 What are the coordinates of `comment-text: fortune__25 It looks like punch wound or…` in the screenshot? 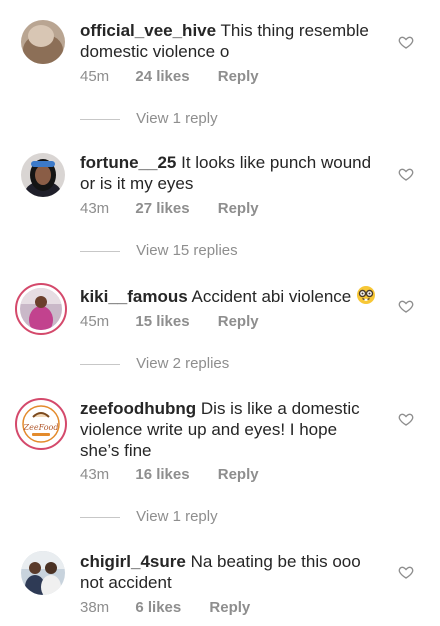 It's located at (230, 173).